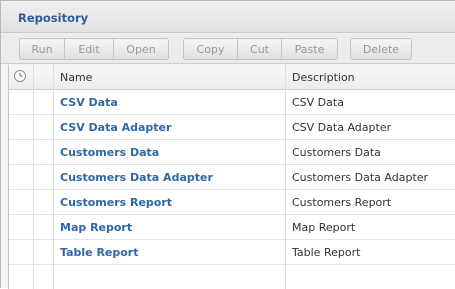 This screenshot has height=289, width=455. Describe the element at coordinates (42, 49) in the screenshot. I see `run-button: Run` at that location.